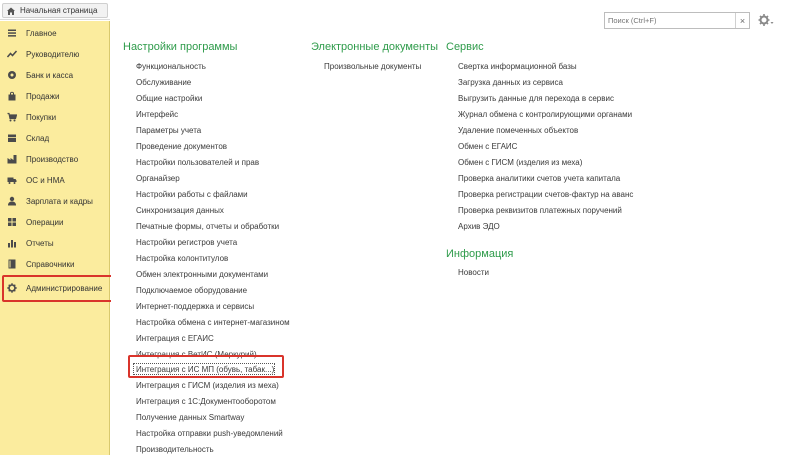  Describe the element at coordinates (50, 75) in the screenshot. I see `sidebar-item-label: Банк и касса` at that location.